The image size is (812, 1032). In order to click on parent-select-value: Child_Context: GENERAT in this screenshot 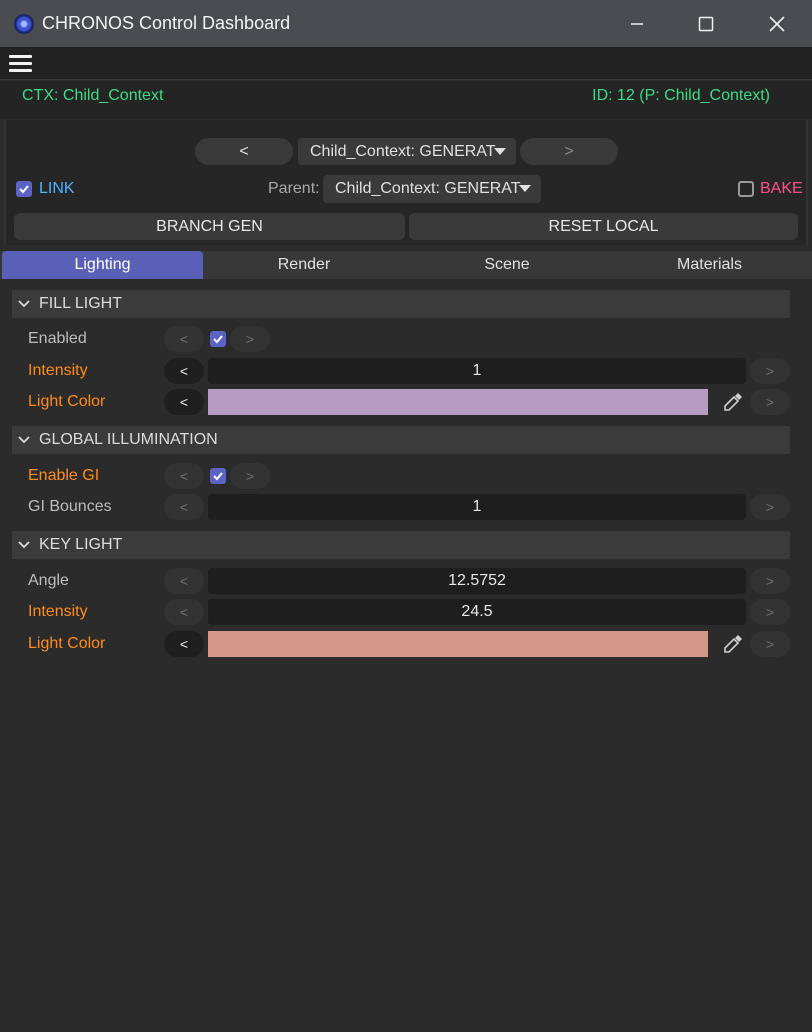, I will do `click(428, 188)`.